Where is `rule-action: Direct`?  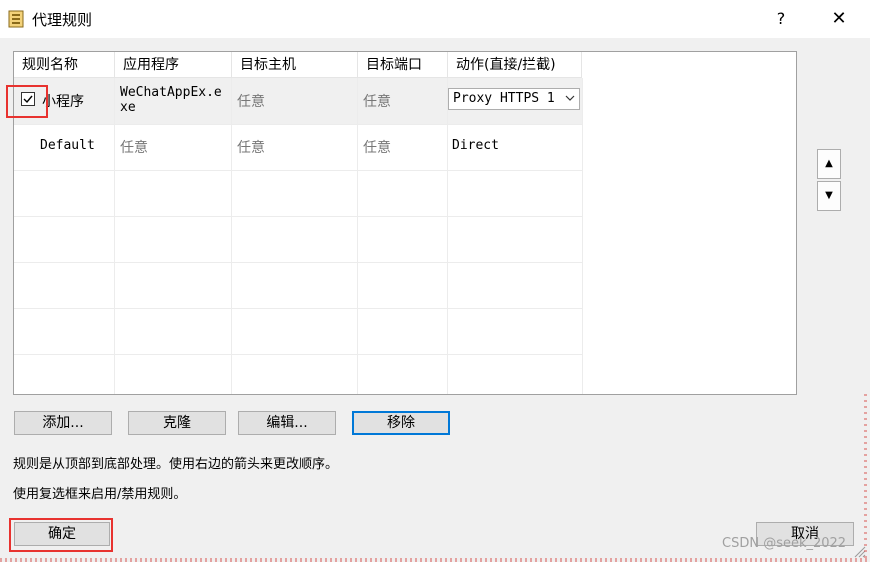 rule-action: Direct is located at coordinates (475, 145).